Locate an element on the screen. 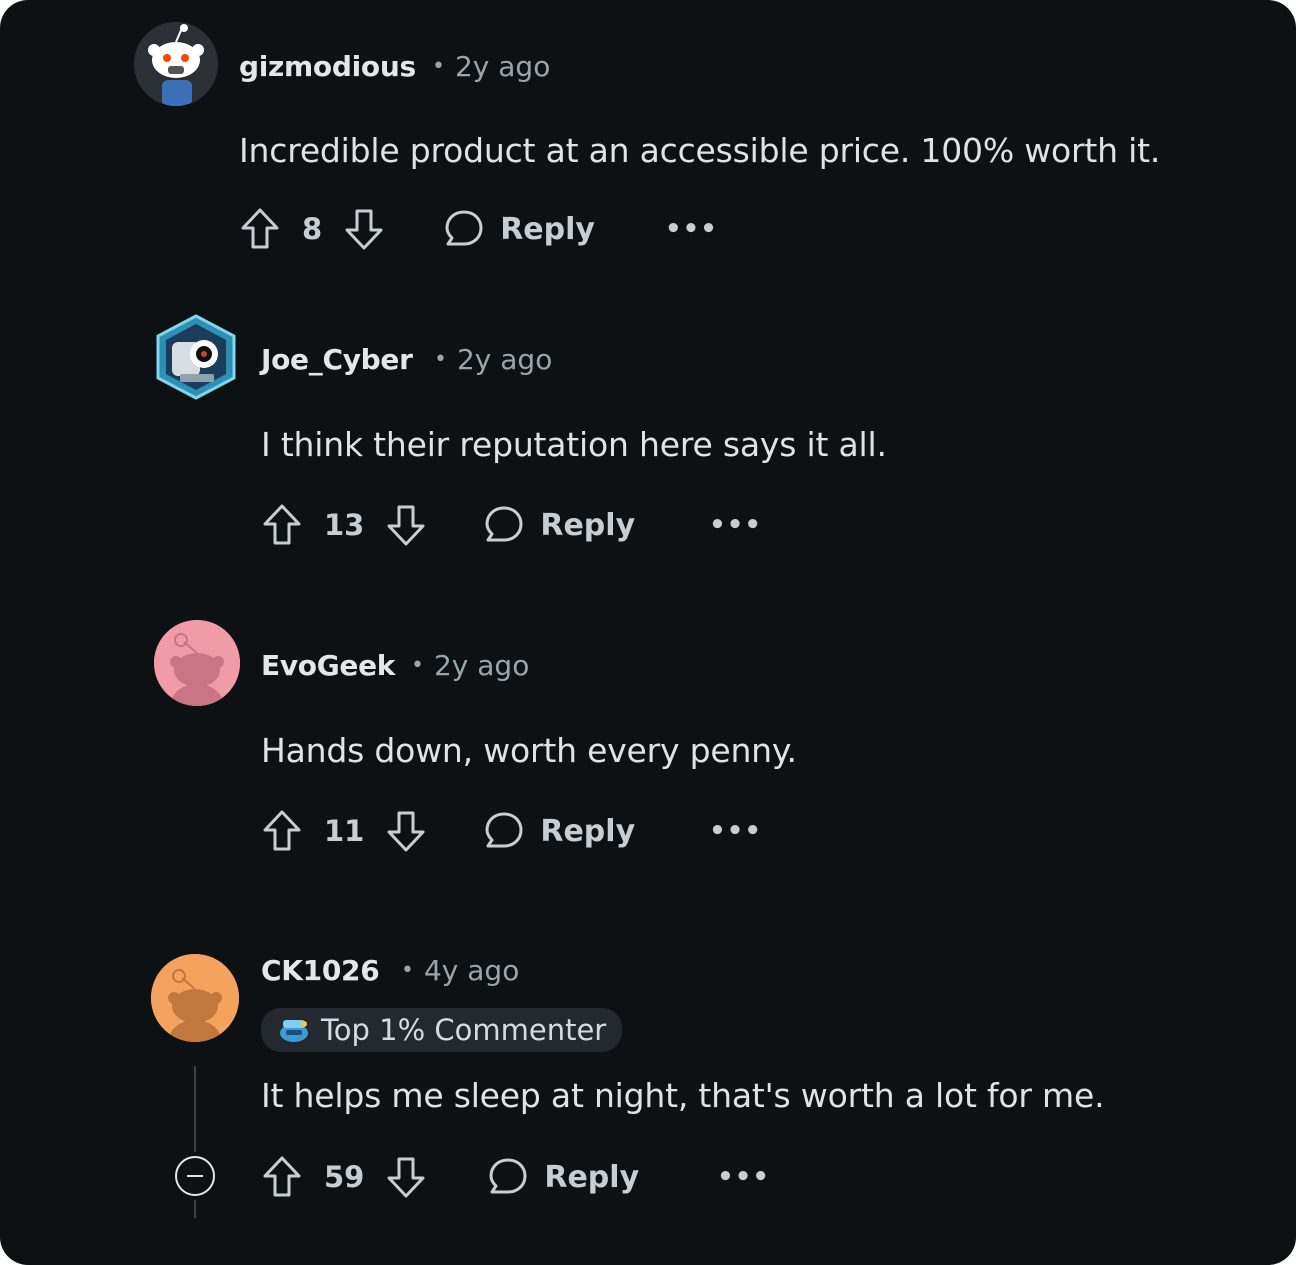  top-commenter-badge: Top 1% Commenter is located at coordinates (442, 1030).